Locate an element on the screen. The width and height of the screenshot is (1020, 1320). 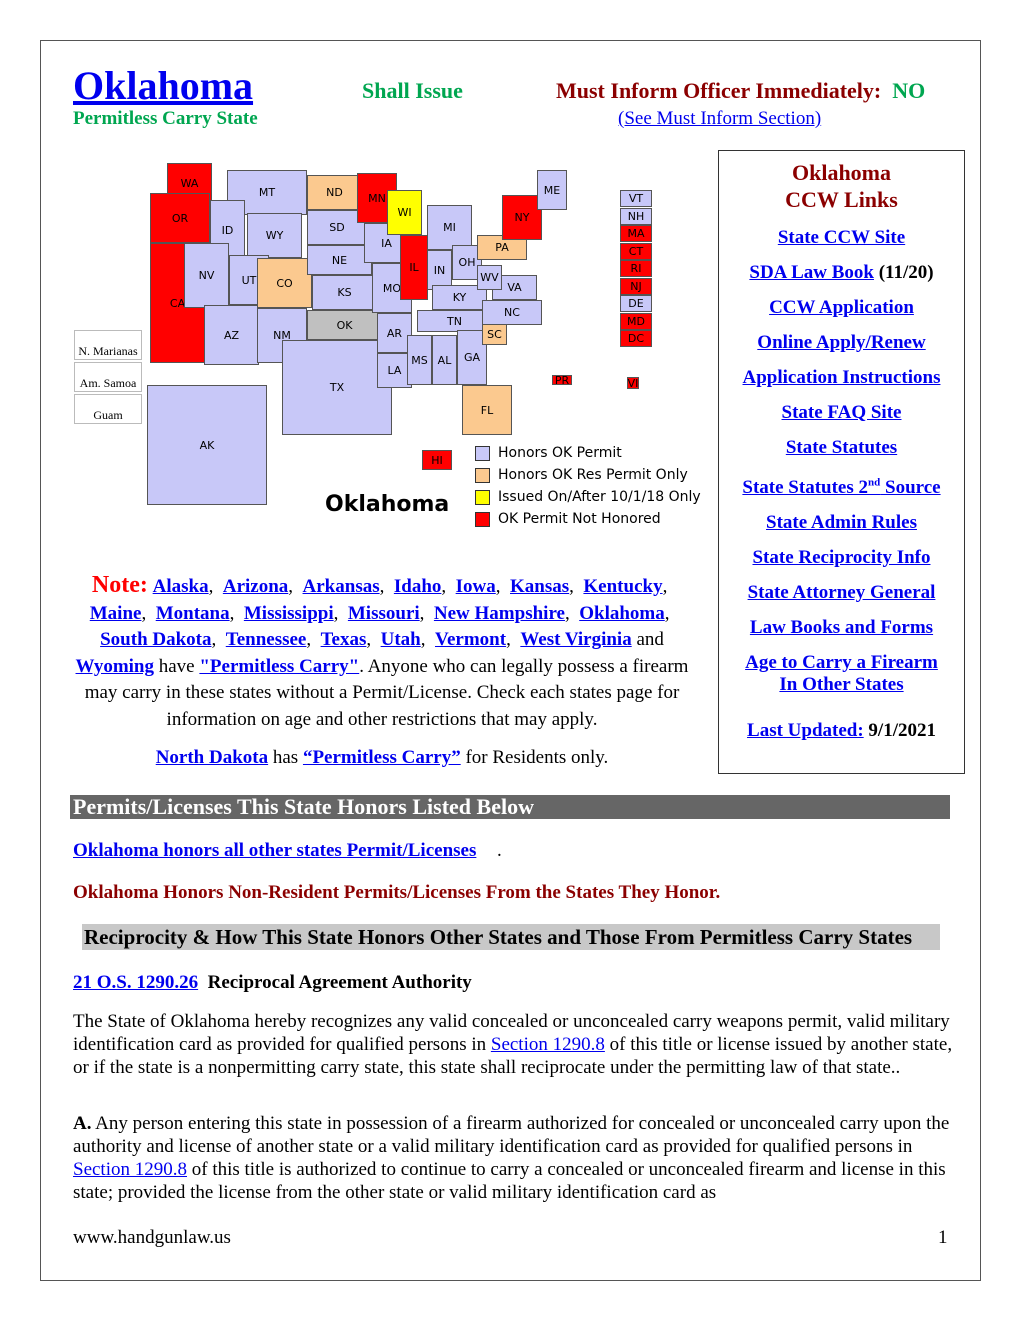
map-state-vt: VT is located at coordinates (636, 198).